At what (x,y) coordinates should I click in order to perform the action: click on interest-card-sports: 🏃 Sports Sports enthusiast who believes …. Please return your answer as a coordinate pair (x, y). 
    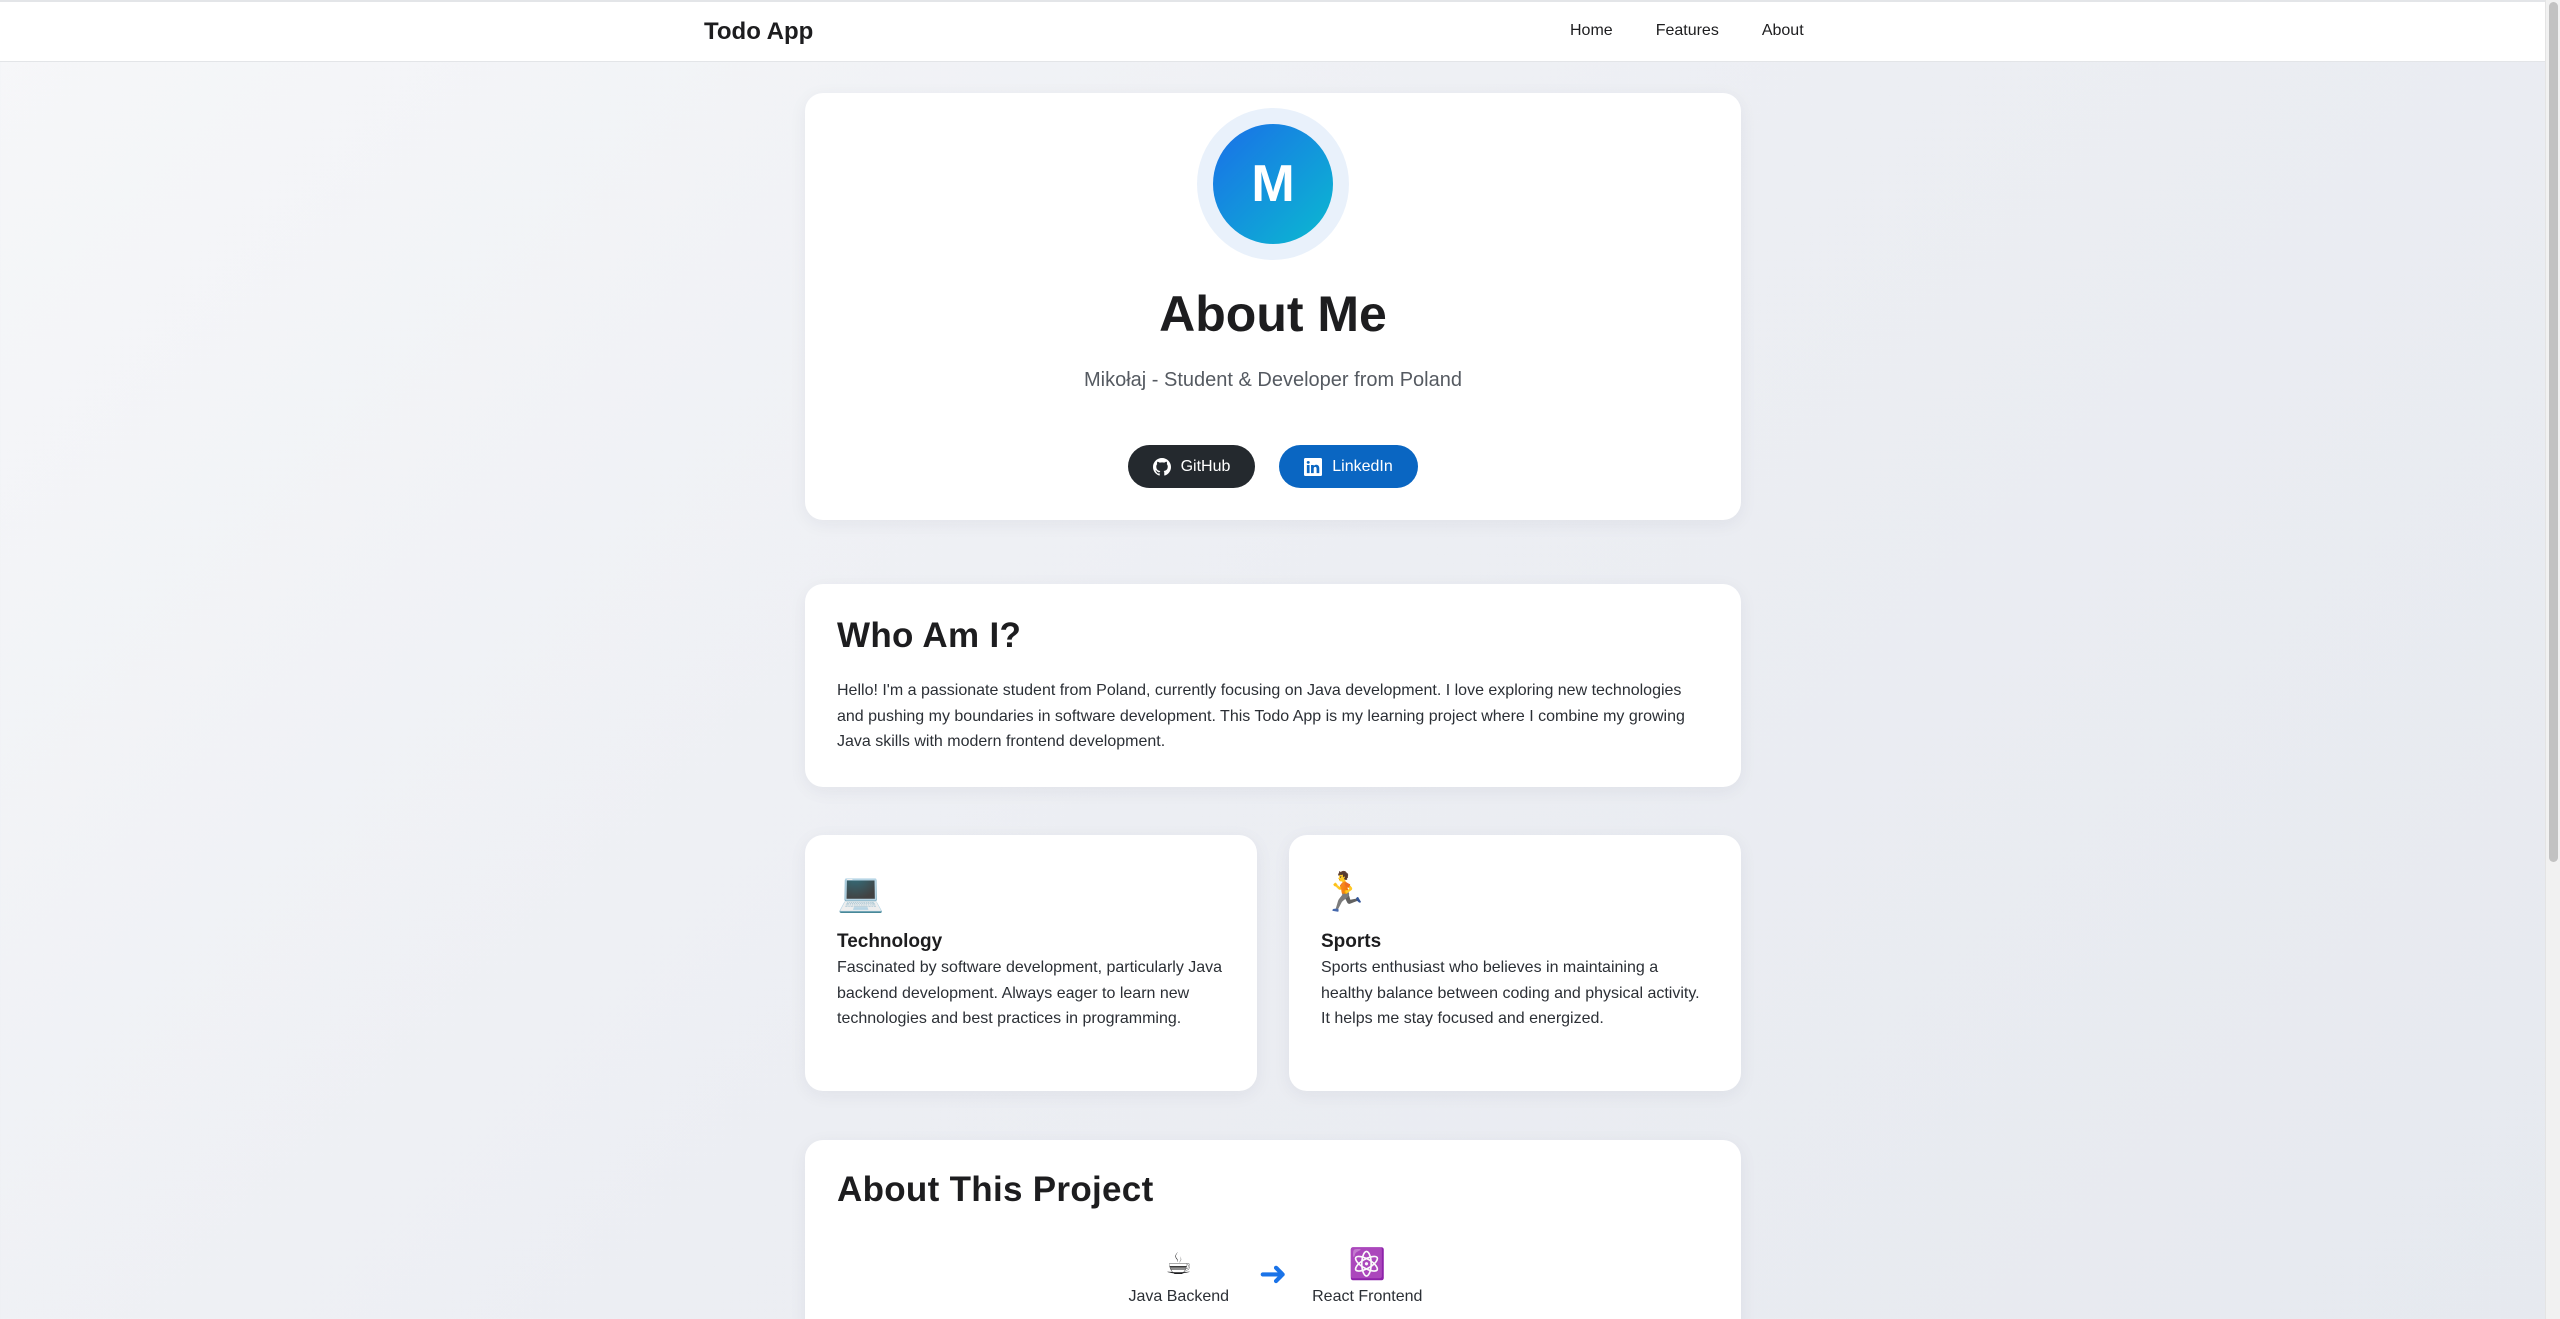
    Looking at the image, I should click on (1515, 963).